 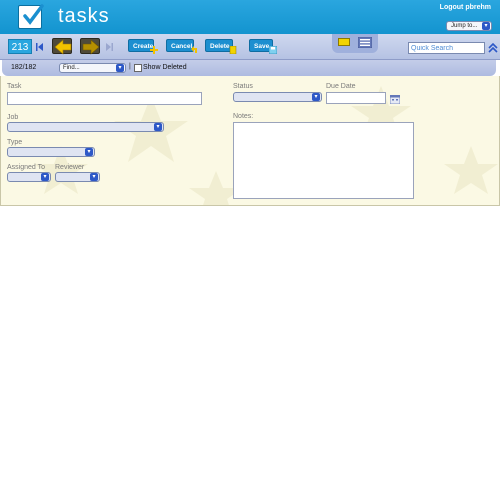 What do you see at coordinates (77, 177) in the screenshot?
I see `reviewer-select: ▾` at bounding box center [77, 177].